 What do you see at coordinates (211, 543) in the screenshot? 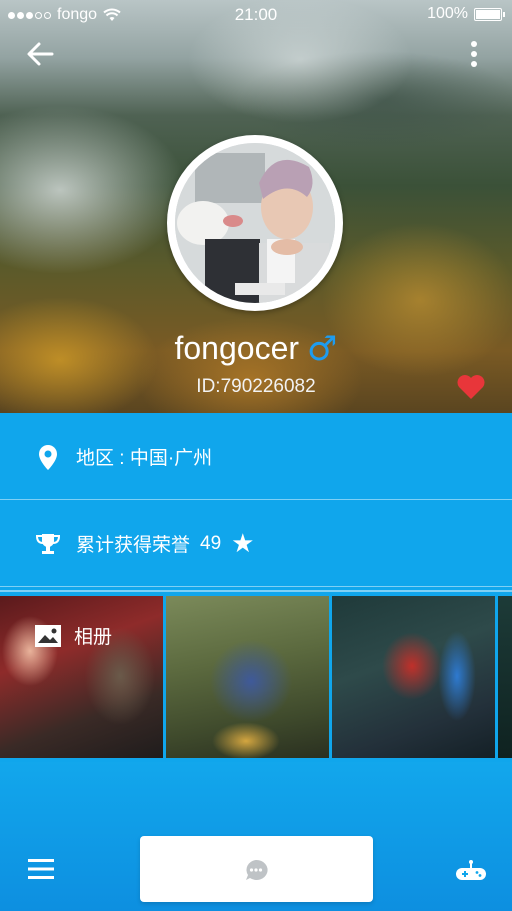
I see `honor-count: 49` at bounding box center [211, 543].